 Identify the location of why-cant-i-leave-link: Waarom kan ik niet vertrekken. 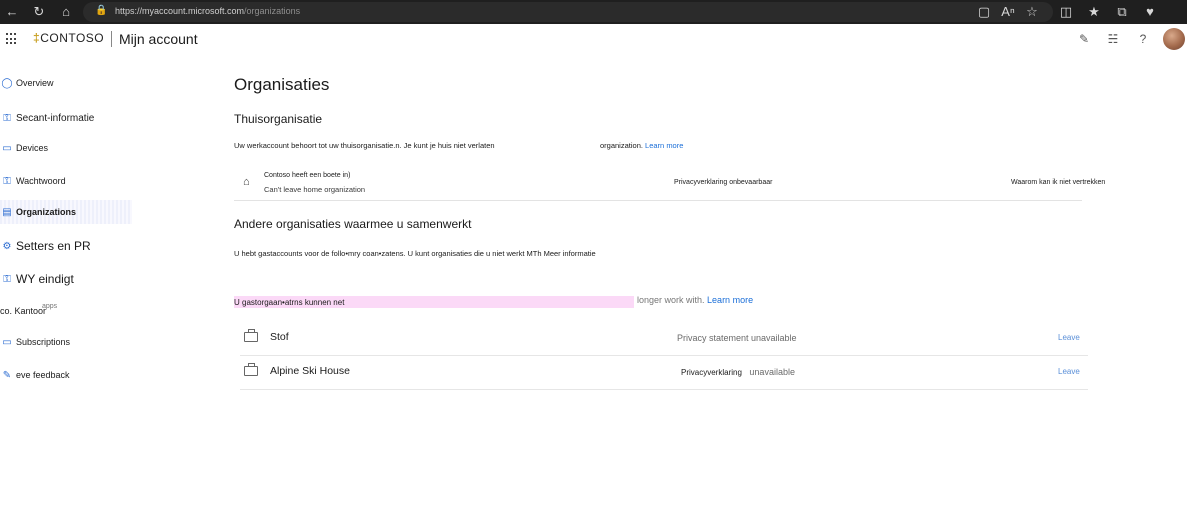
(1058, 182).